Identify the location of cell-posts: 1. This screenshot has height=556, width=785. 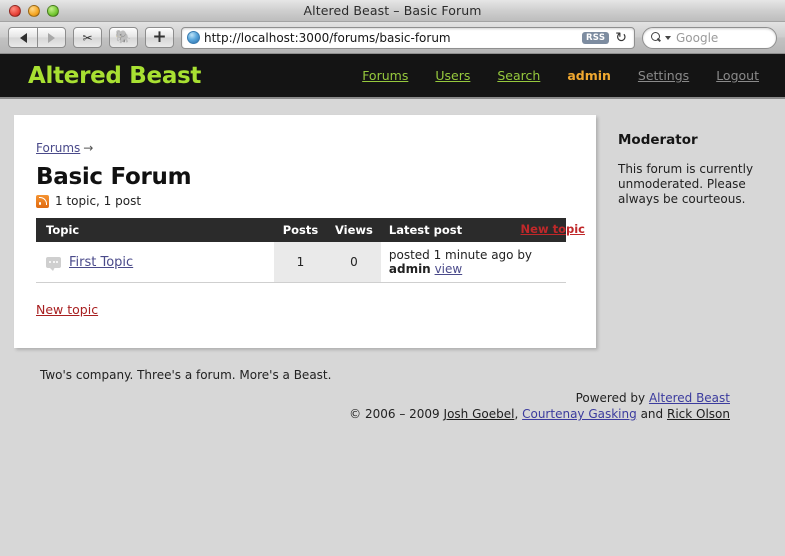
(300, 262).